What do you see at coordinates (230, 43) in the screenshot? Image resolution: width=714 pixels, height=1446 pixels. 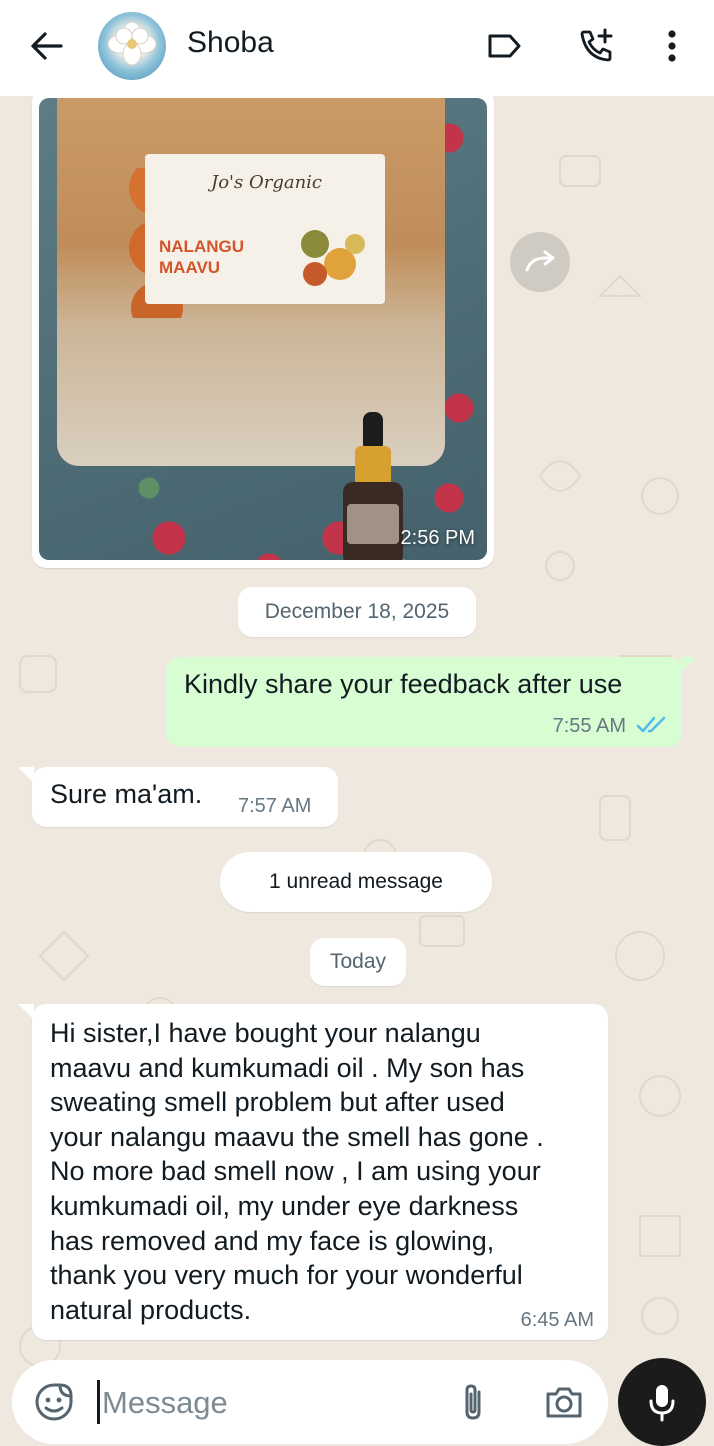 I see `contact-name: Shoba` at bounding box center [230, 43].